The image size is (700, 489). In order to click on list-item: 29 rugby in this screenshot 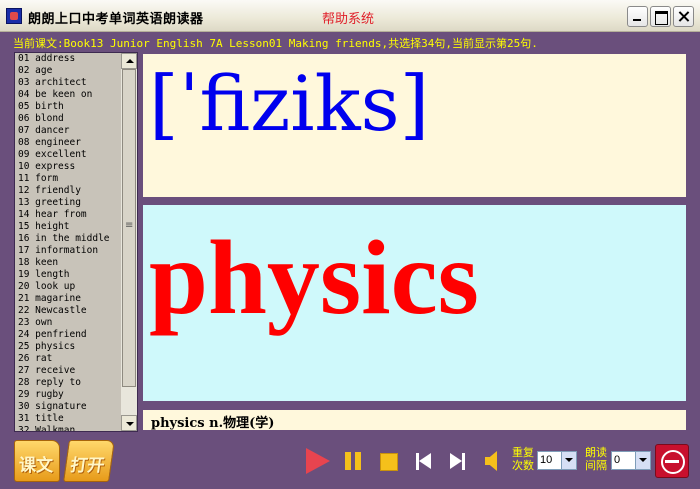, I will do `click(67, 395)`.